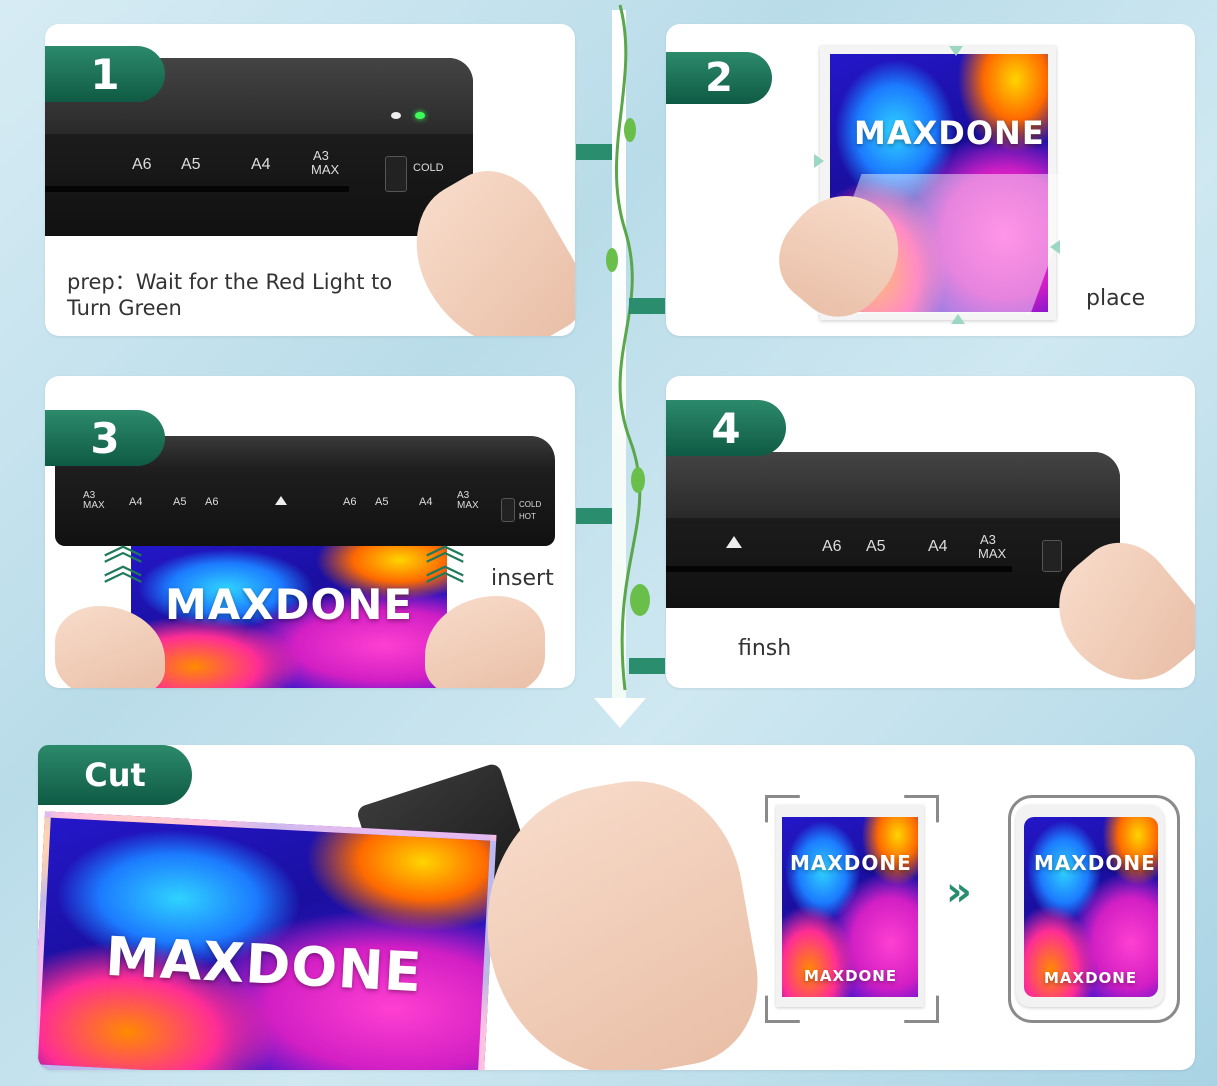 The height and width of the screenshot is (1086, 1217). Describe the element at coordinates (620, 713) in the screenshot. I see `down-arrow-icon` at that location.